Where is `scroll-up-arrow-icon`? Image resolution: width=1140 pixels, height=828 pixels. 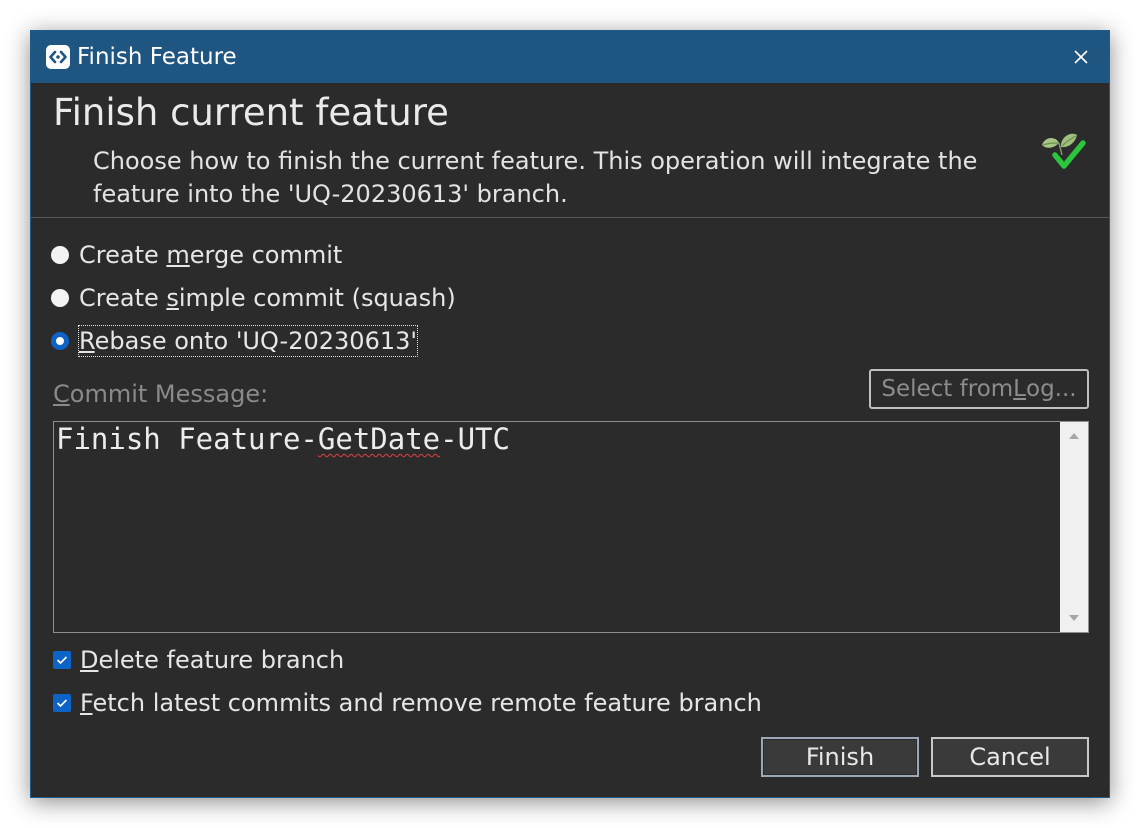
scroll-up-arrow-icon is located at coordinates (1074, 436).